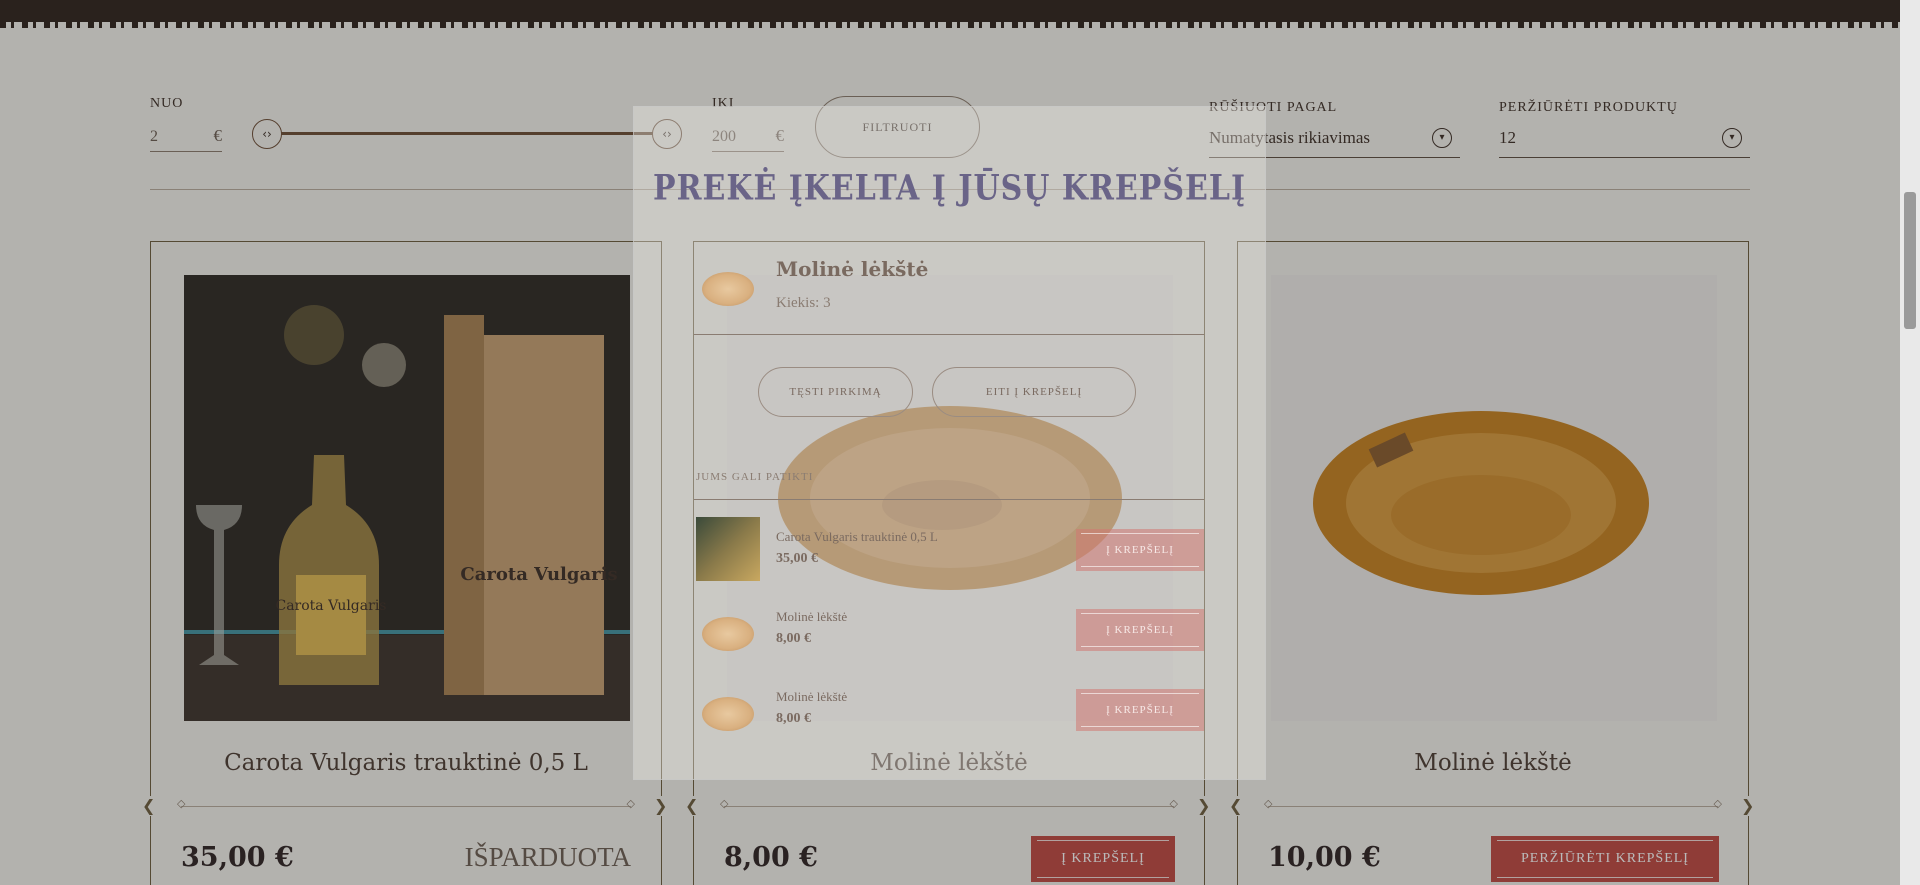 This screenshot has width=1920, height=885. I want to click on suggestion-price: 35,00 €, so click(797, 558).